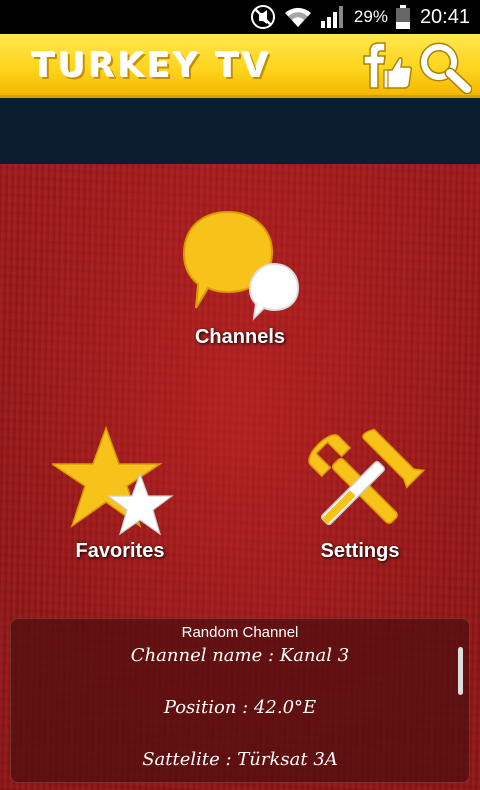 The image size is (480, 790). Describe the element at coordinates (262, 17) in the screenshot. I see `mute-icon` at that location.